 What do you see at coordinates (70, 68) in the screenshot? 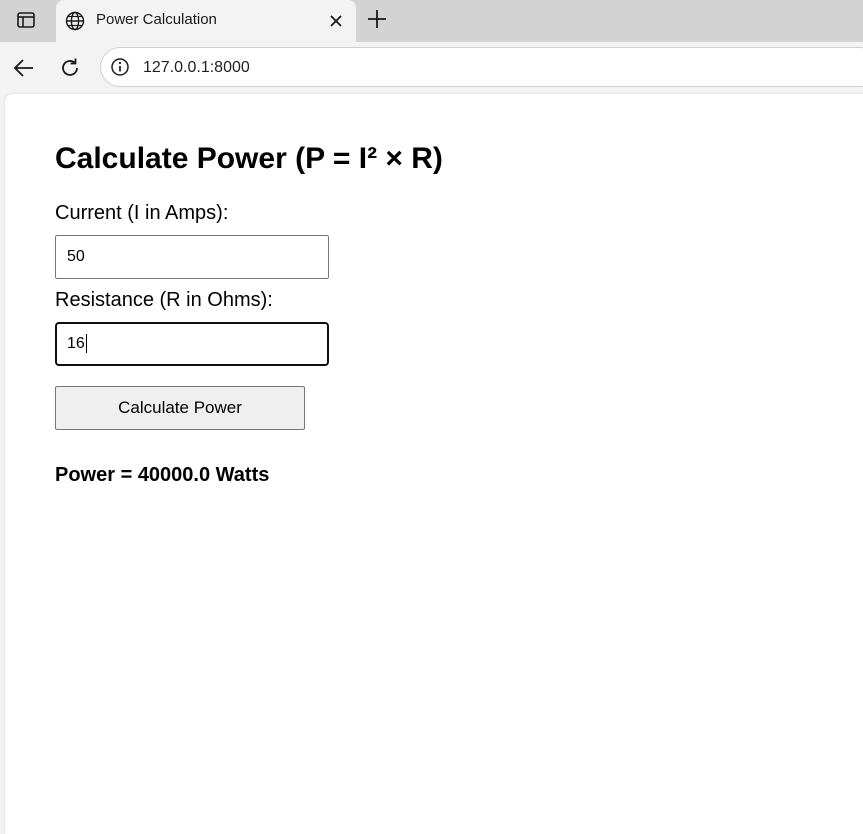
I see `reload-icon` at bounding box center [70, 68].